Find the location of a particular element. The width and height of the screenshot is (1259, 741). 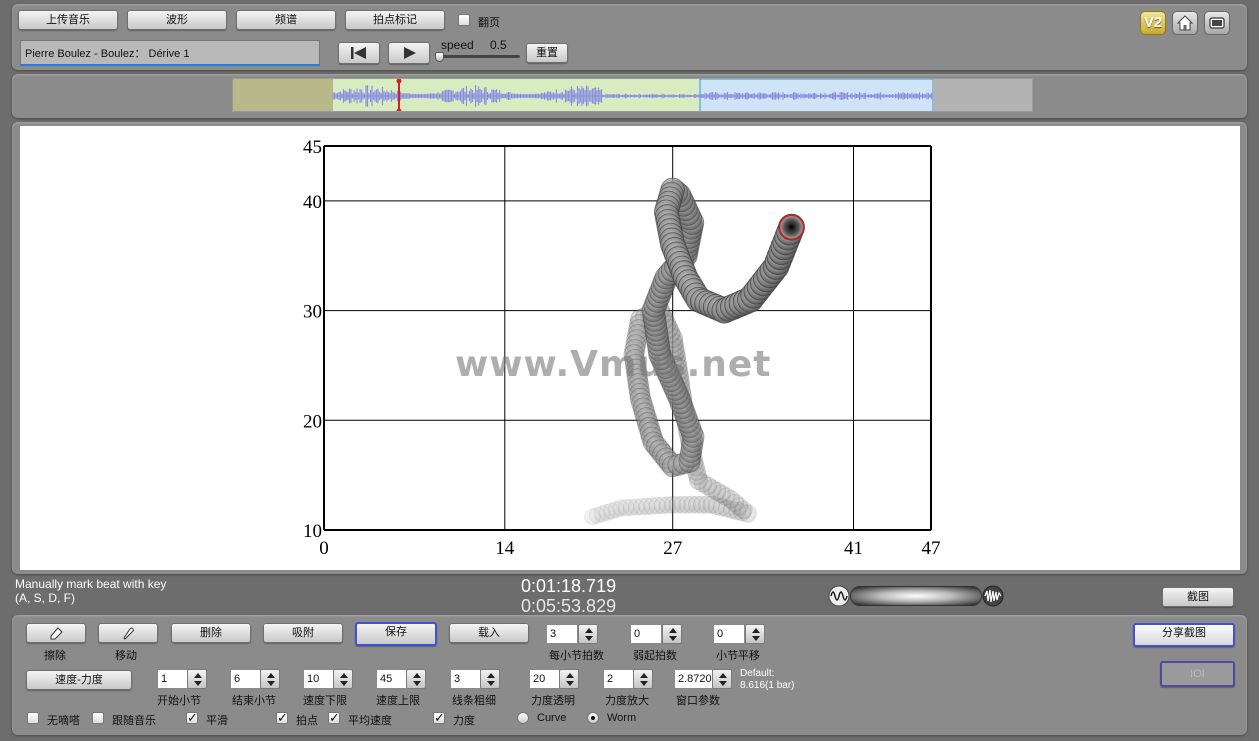

speed-slider-track is located at coordinates (479, 56).